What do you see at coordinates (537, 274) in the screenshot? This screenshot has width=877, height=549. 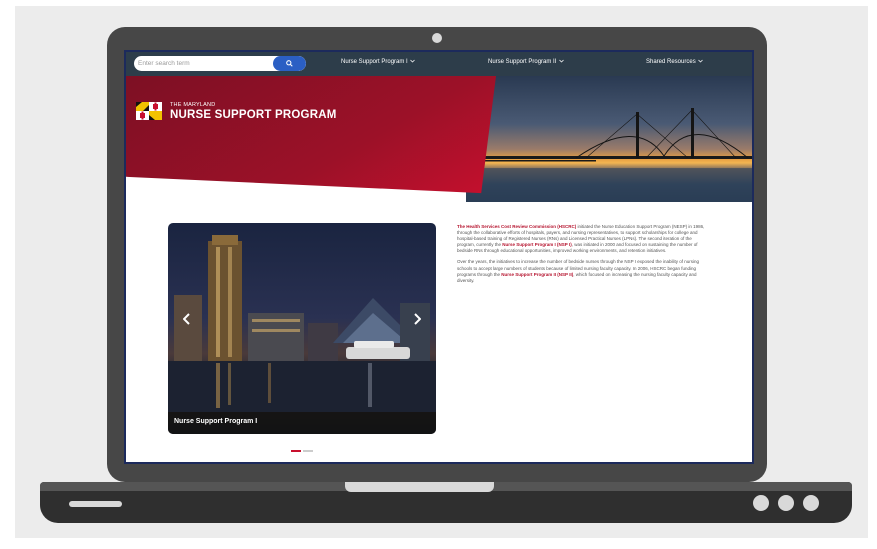 I see `nsp2-link: Nurse Support Program II (NSP II)` at bounding box center [537, 274].